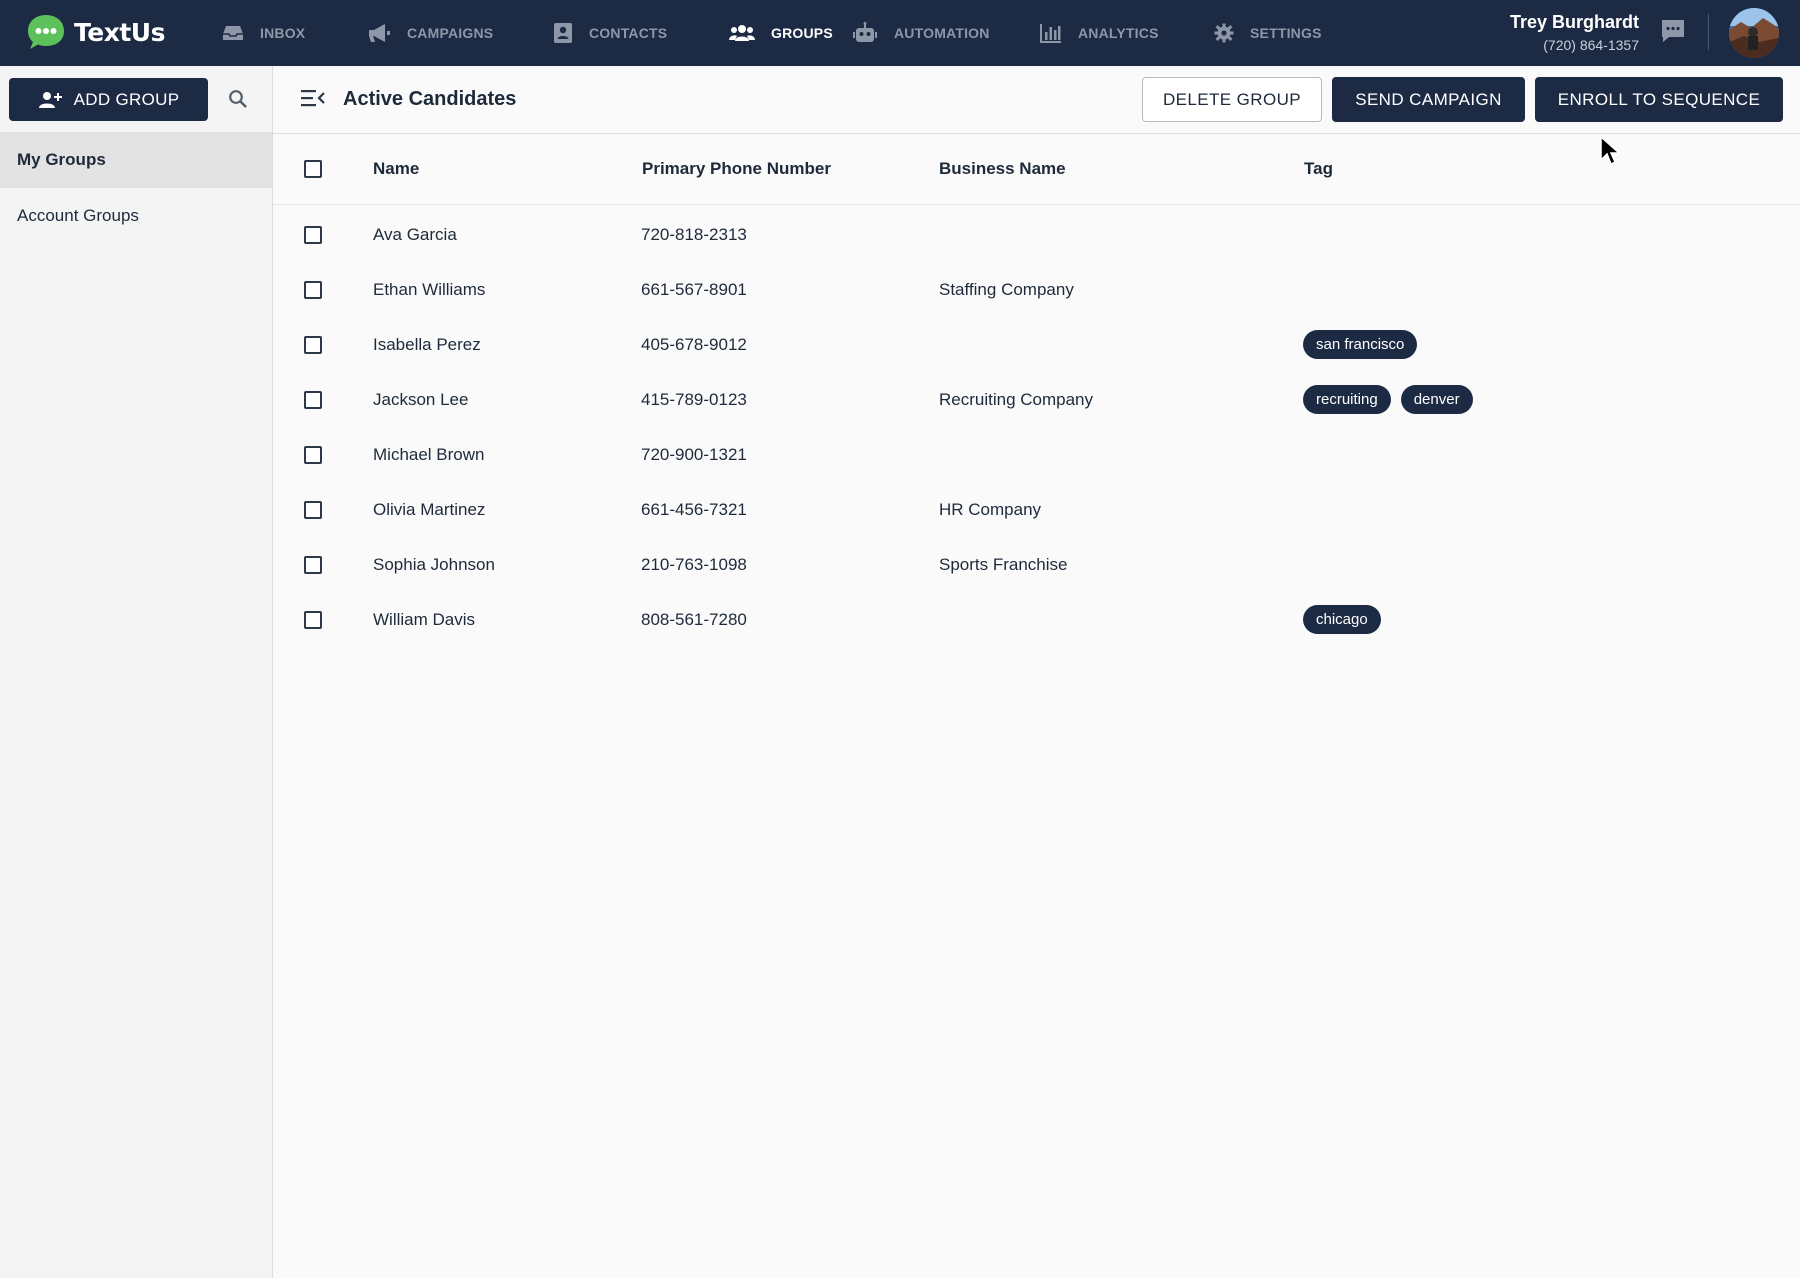 This screenshot has height=1278, width=1800. I want to click on tag-chip: san francisco, so click(1360, 344).